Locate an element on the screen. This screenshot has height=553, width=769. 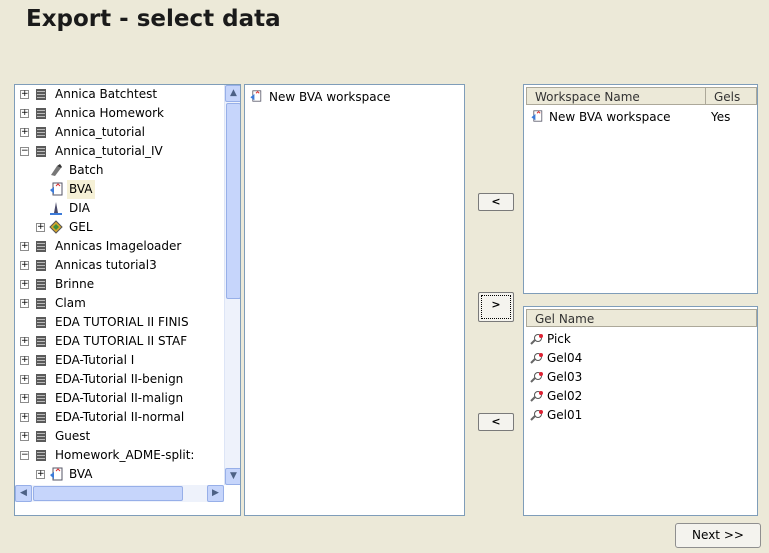
page-title: Export - select data is located at coordinates (153, 19).